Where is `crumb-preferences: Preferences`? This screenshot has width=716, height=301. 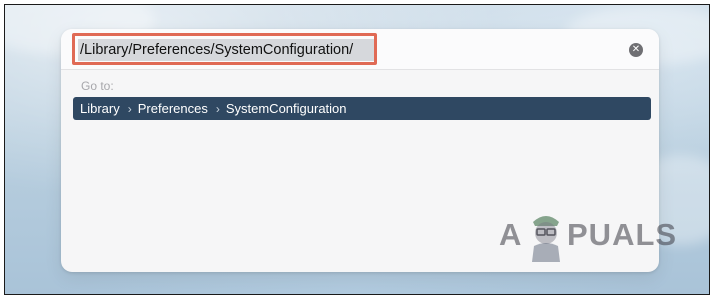 crumb-preferences: Preferences is located at coordinates (172, 108).